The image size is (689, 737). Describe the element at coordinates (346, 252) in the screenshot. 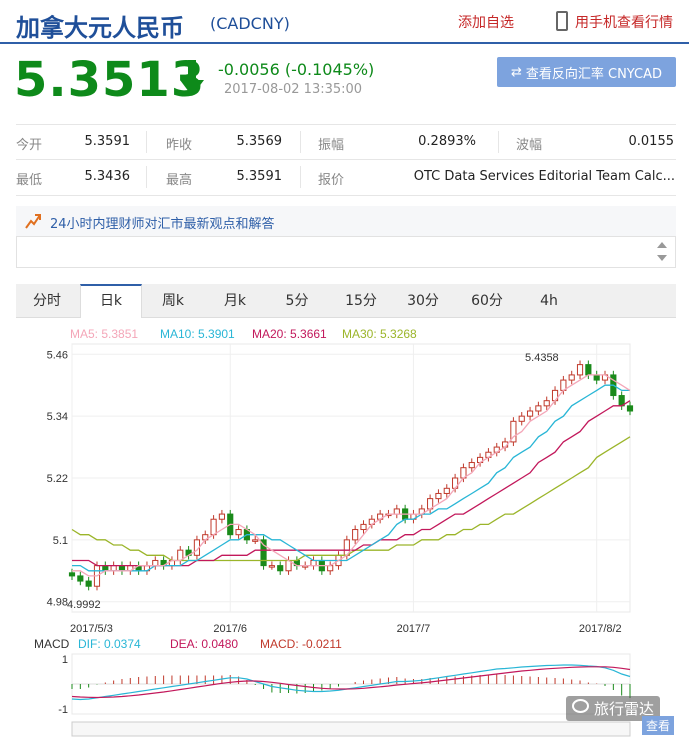

I see `advisor-content` at that location.